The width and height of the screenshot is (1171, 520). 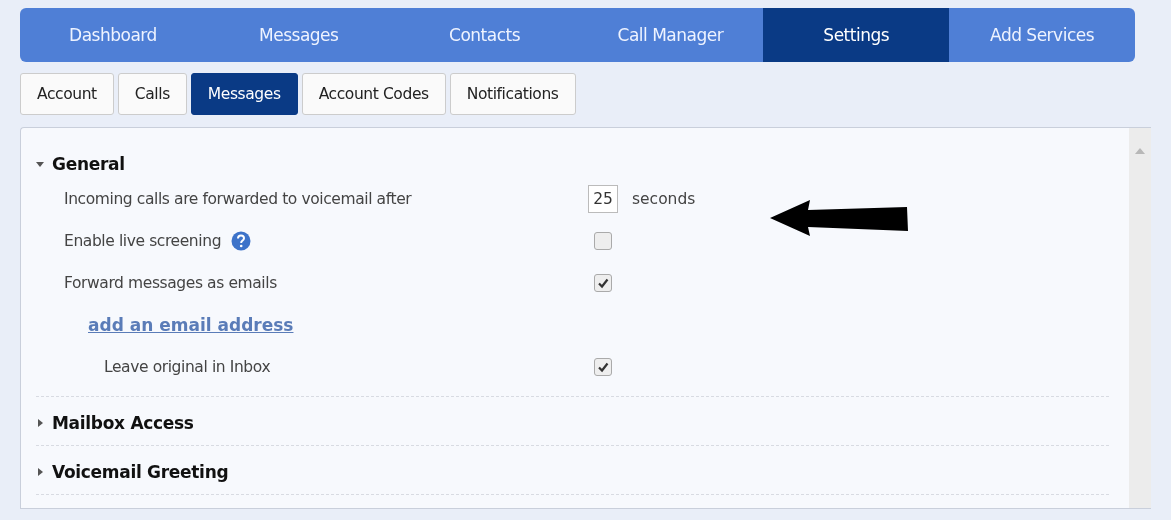 What do you see at coordinates (373, 94) in the screenshot?
I see `sub-tab: Account Codes` at bounding box center [373, 94].